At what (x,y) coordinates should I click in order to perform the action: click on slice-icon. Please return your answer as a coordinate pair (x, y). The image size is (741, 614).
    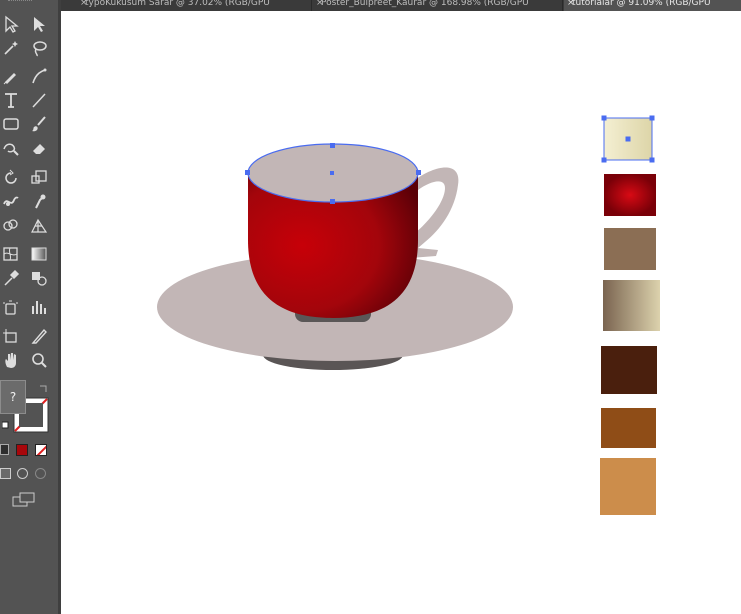
    Looking at the image, I should click on (39, 336).